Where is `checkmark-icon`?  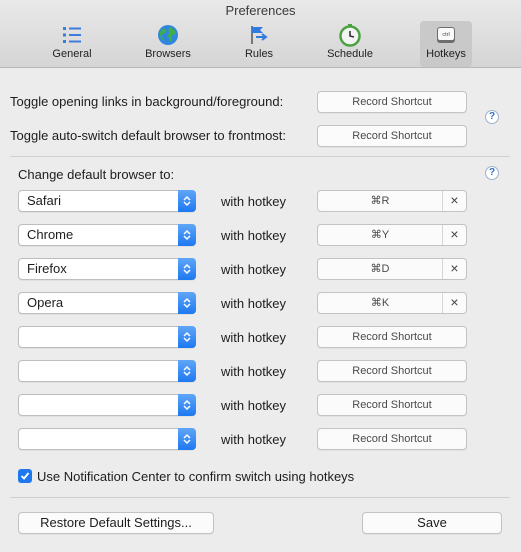 checkmark-icon is located at coordinates (25, 476).